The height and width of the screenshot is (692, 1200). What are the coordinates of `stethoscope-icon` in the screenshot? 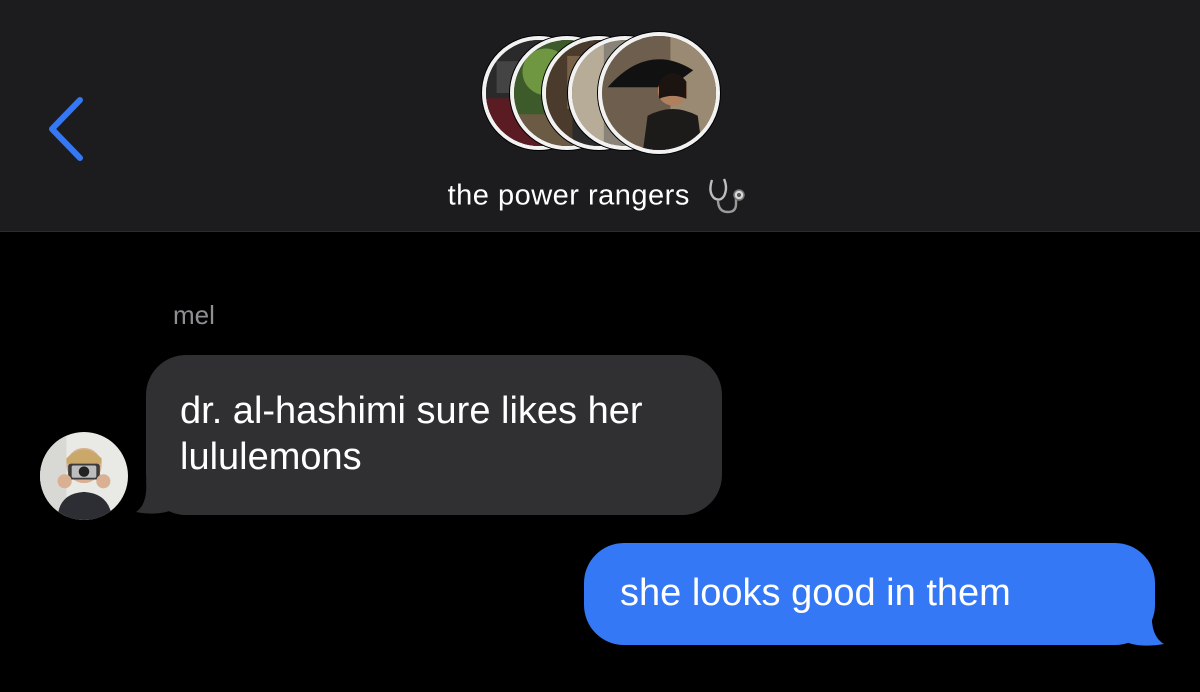 It's located at (727, 196).